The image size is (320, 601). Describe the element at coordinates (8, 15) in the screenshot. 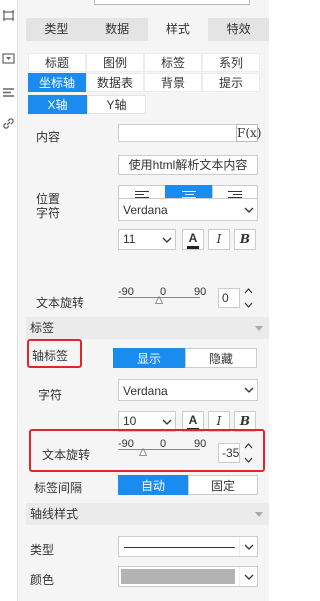

I see `frame-icon` at that location.